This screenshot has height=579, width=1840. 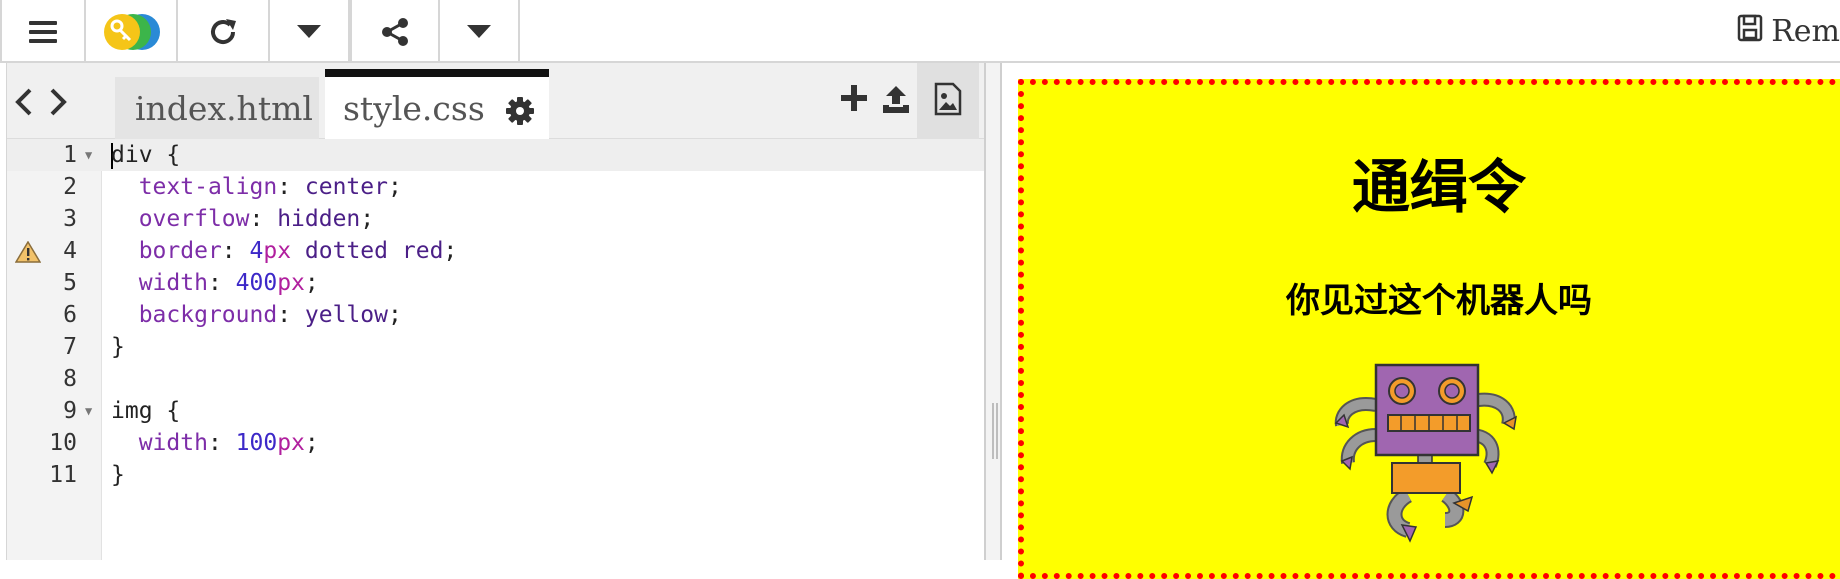 I want to click on code-line: 8, so click(x=497, y=379).